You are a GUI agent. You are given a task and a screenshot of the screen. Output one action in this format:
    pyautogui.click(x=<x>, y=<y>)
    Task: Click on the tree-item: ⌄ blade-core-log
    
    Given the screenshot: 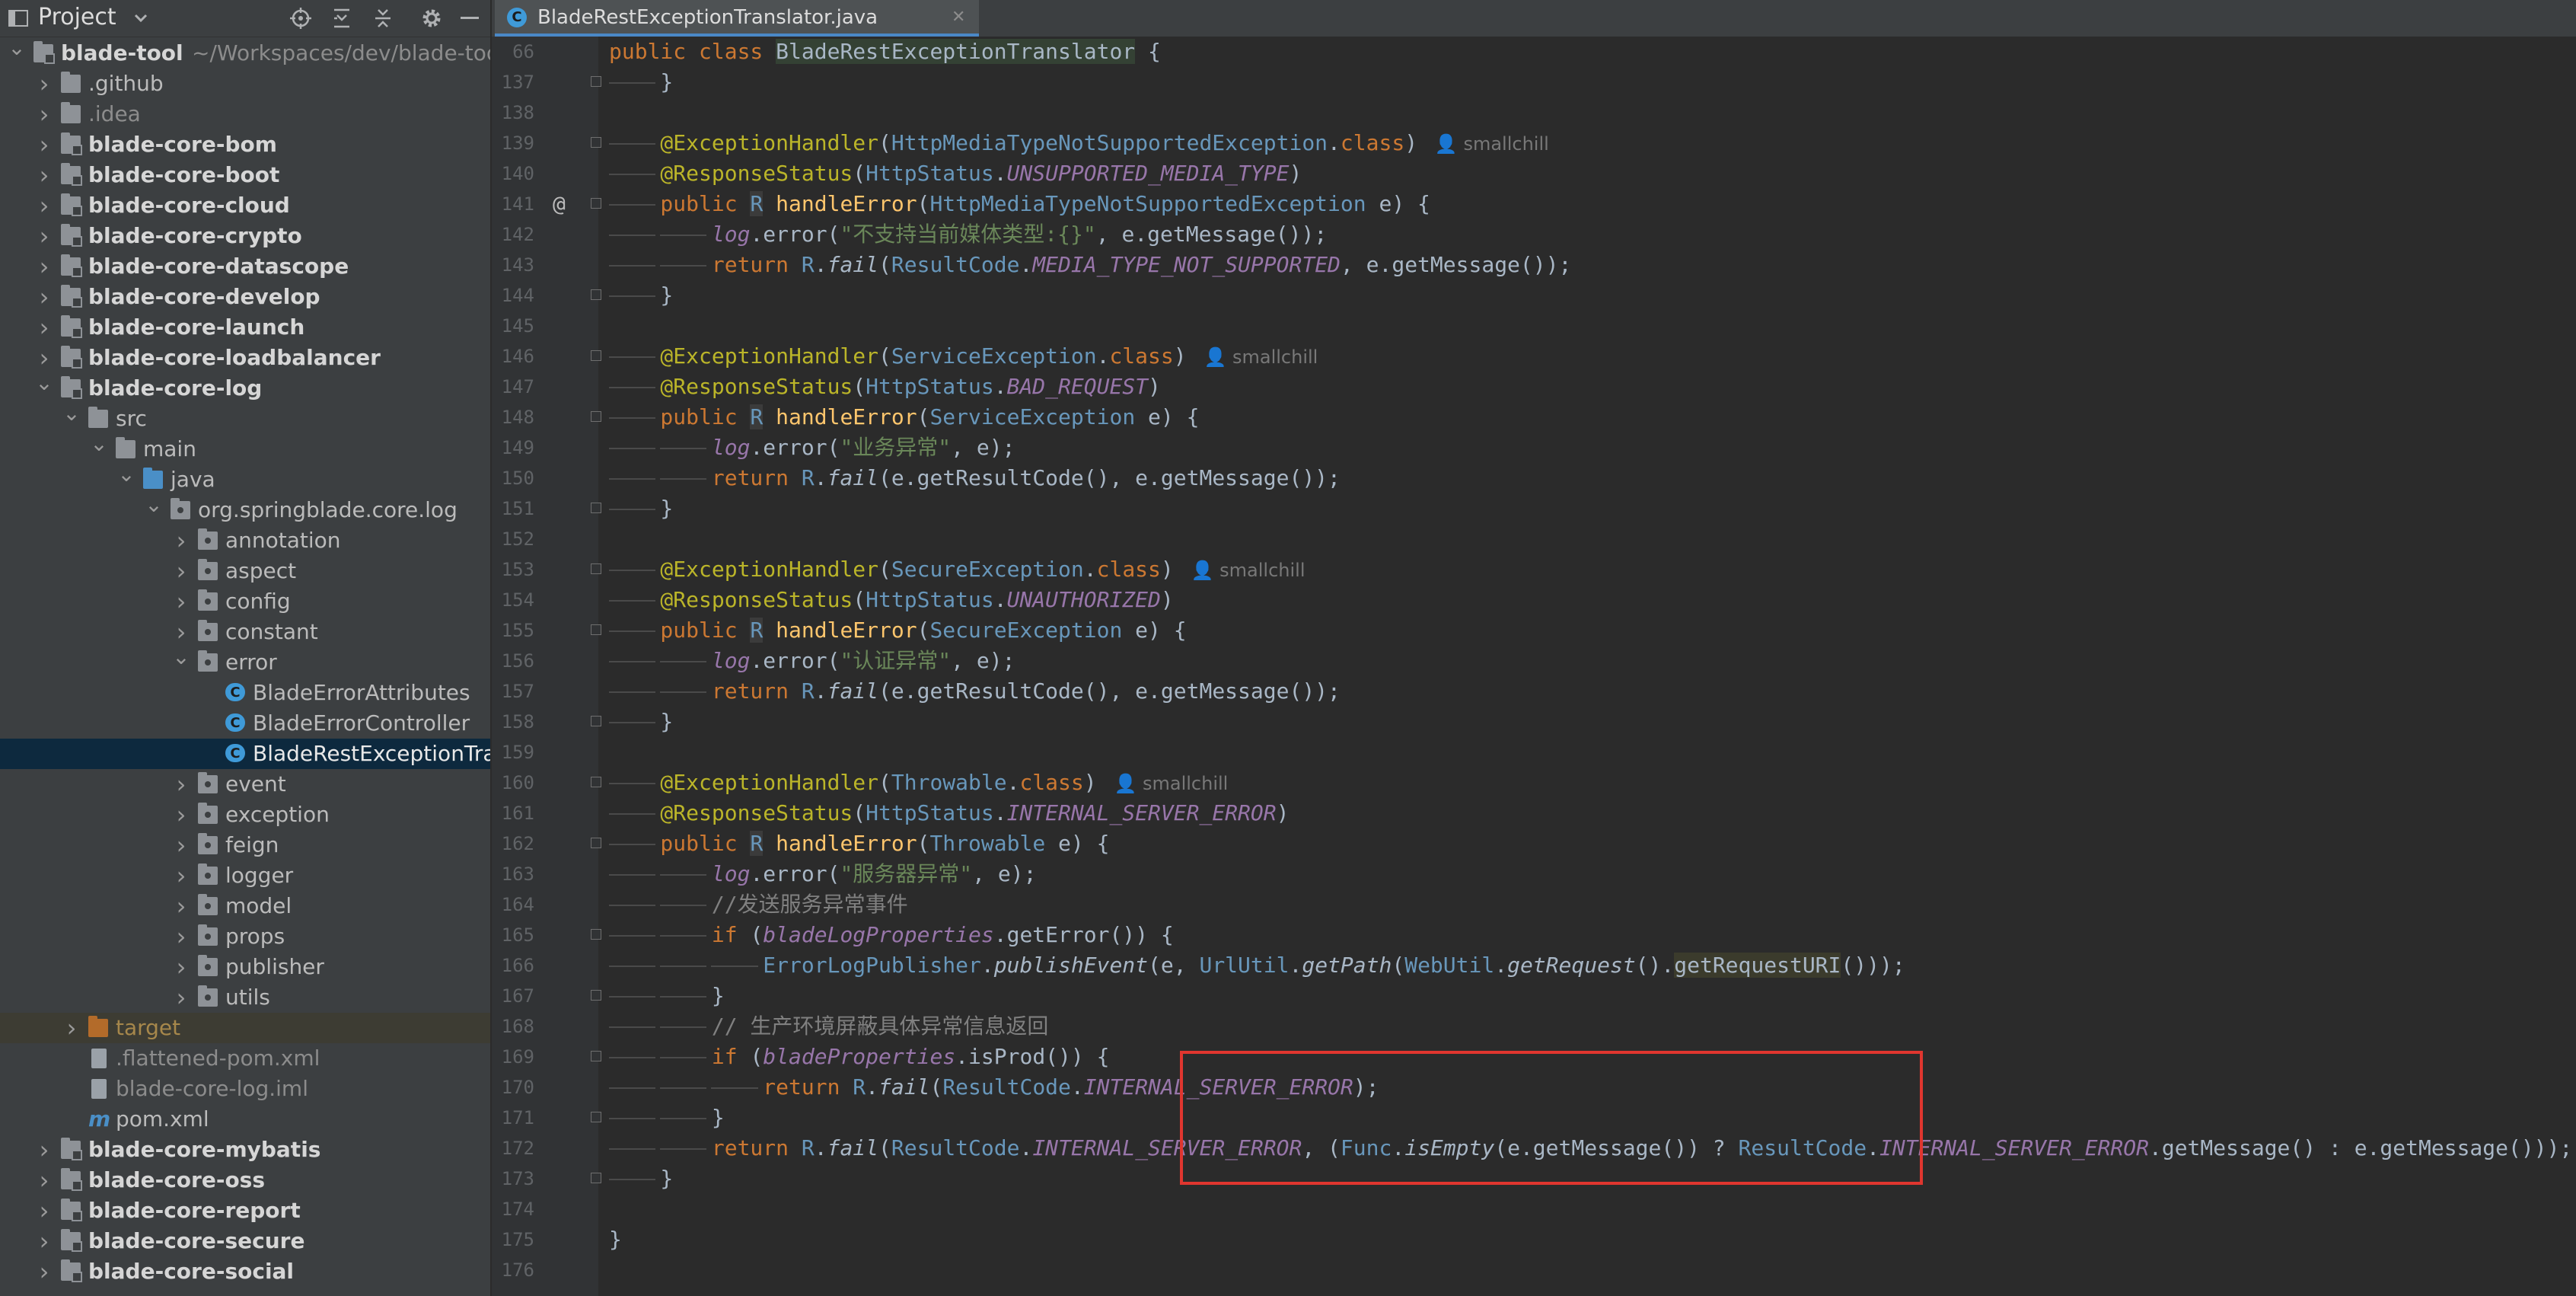 What is the action you would take?
    pyautogui.click(x=245, y=388)
    